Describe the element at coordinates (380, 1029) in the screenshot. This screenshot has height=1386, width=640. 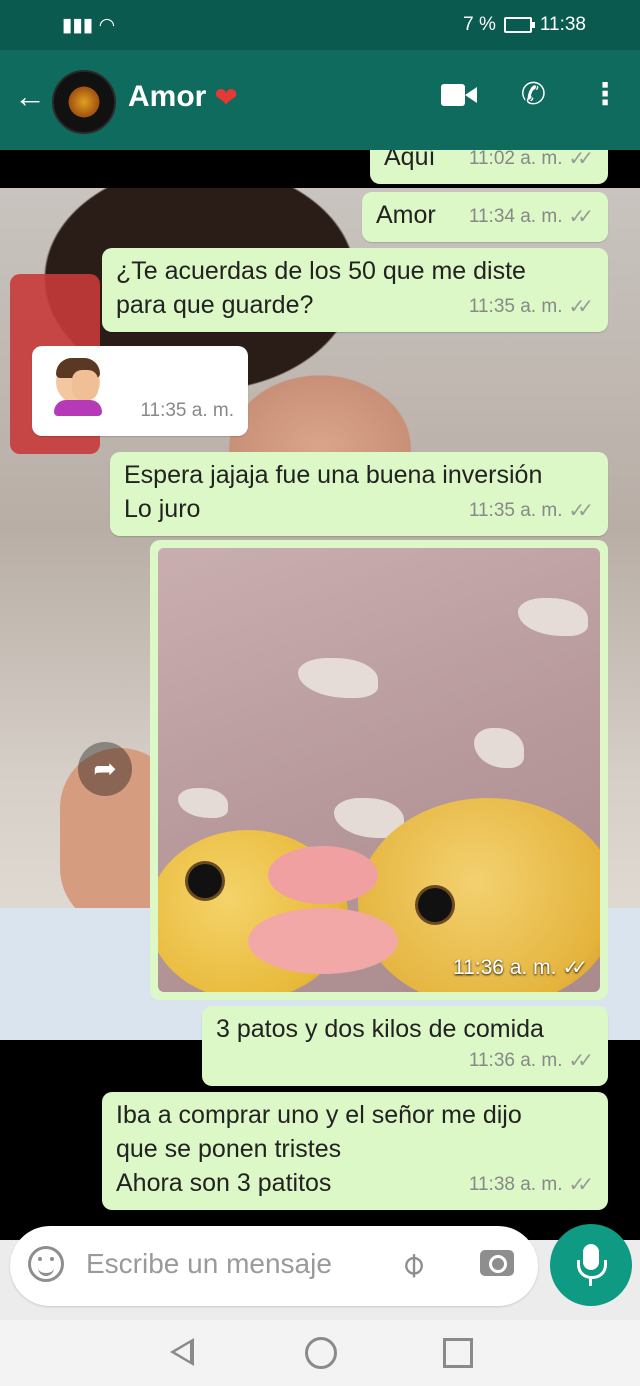
I see `message-text: 3 patos y dos kilos de comida` at that location.